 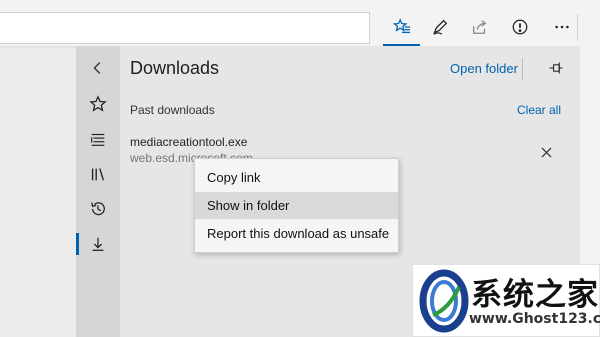 I want to click on downloads-icon, so click(x=98, y=244).